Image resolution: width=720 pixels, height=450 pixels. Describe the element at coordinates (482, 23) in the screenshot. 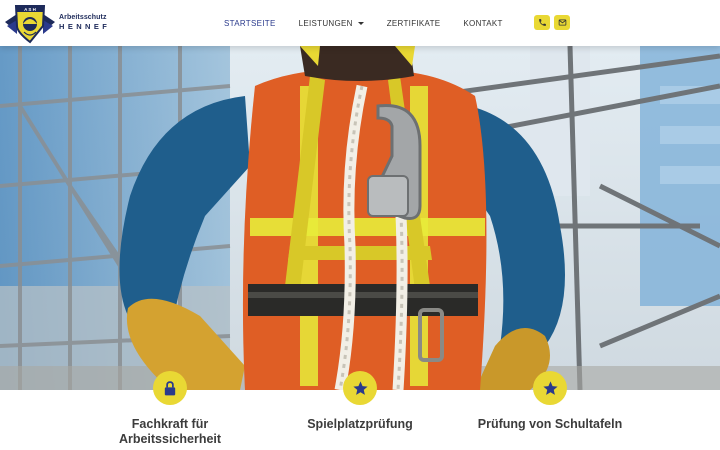

I see `nav-item-kontakt: KONTAKT` at that location.